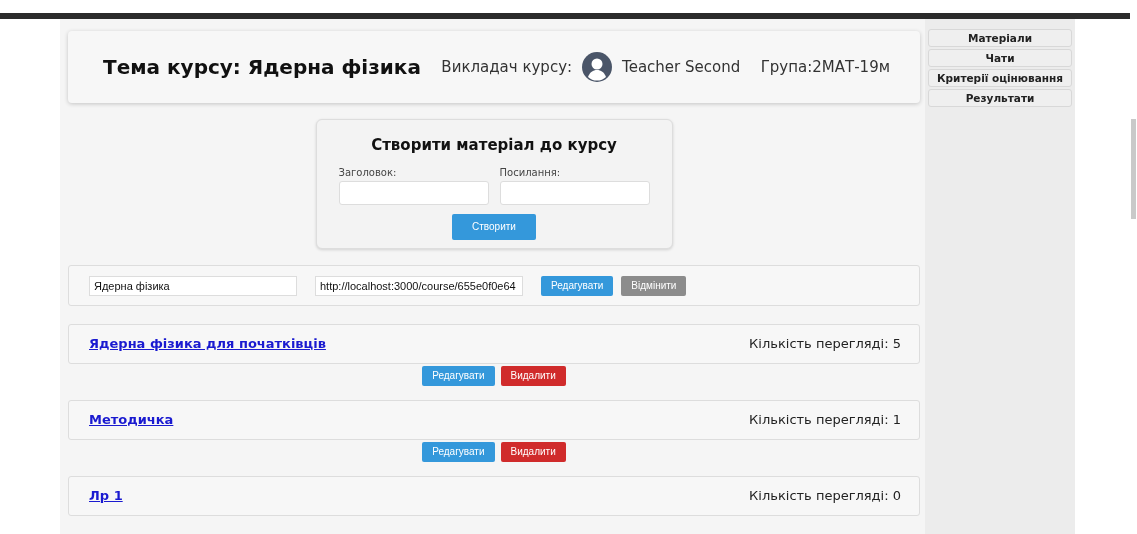  What do you see at coordinates (262, 67) in the screenshot?
I see `course-title: Тема курсу: Ядерна фізика` at bounding box center [262, 67].